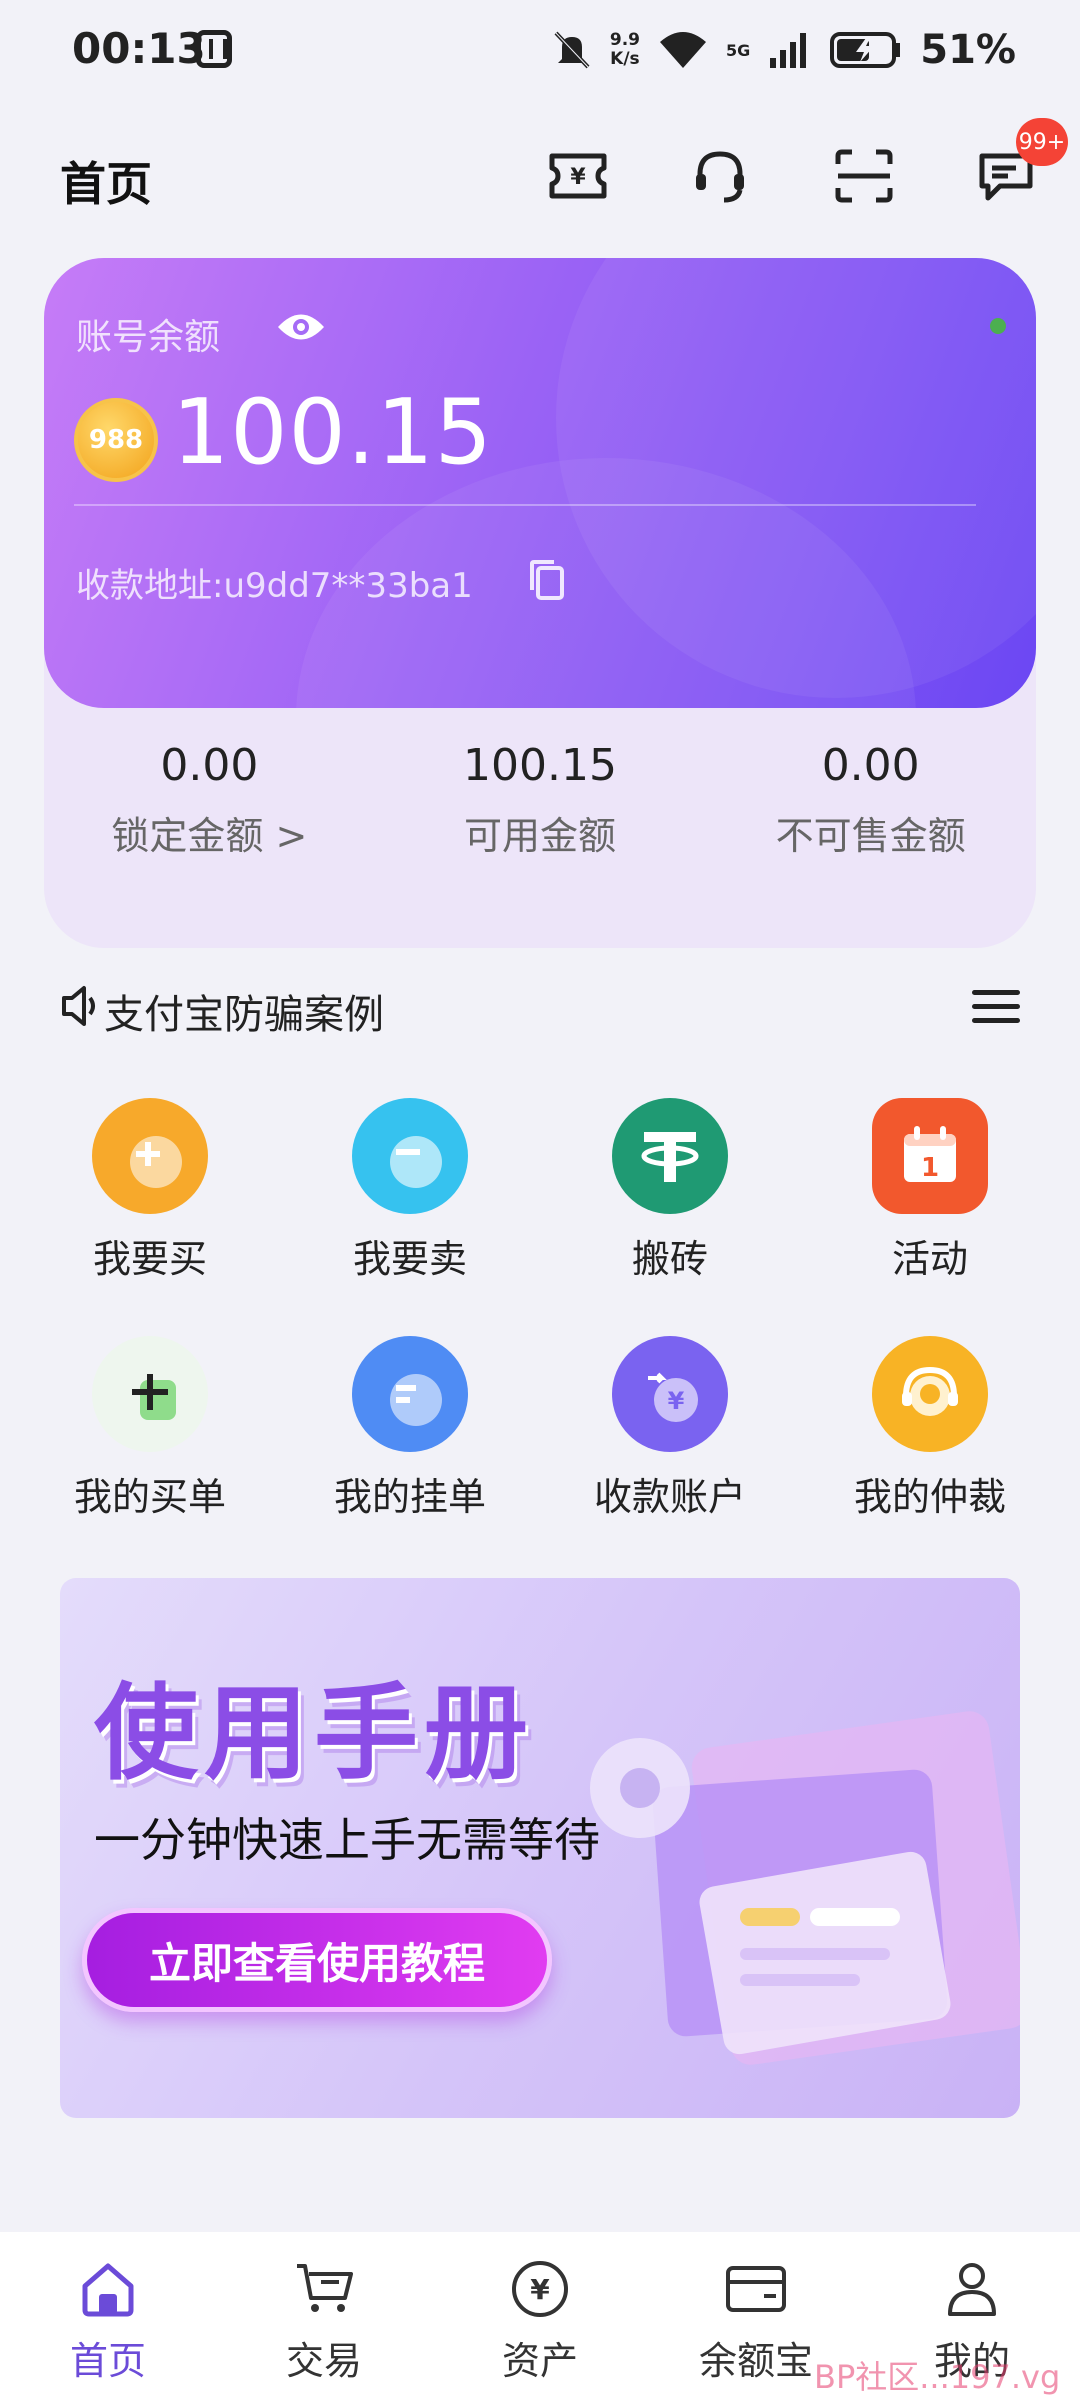 The width and height of the screenshot is (1080, 2400). I want to click on network-type: 5G, so click(738, 50).